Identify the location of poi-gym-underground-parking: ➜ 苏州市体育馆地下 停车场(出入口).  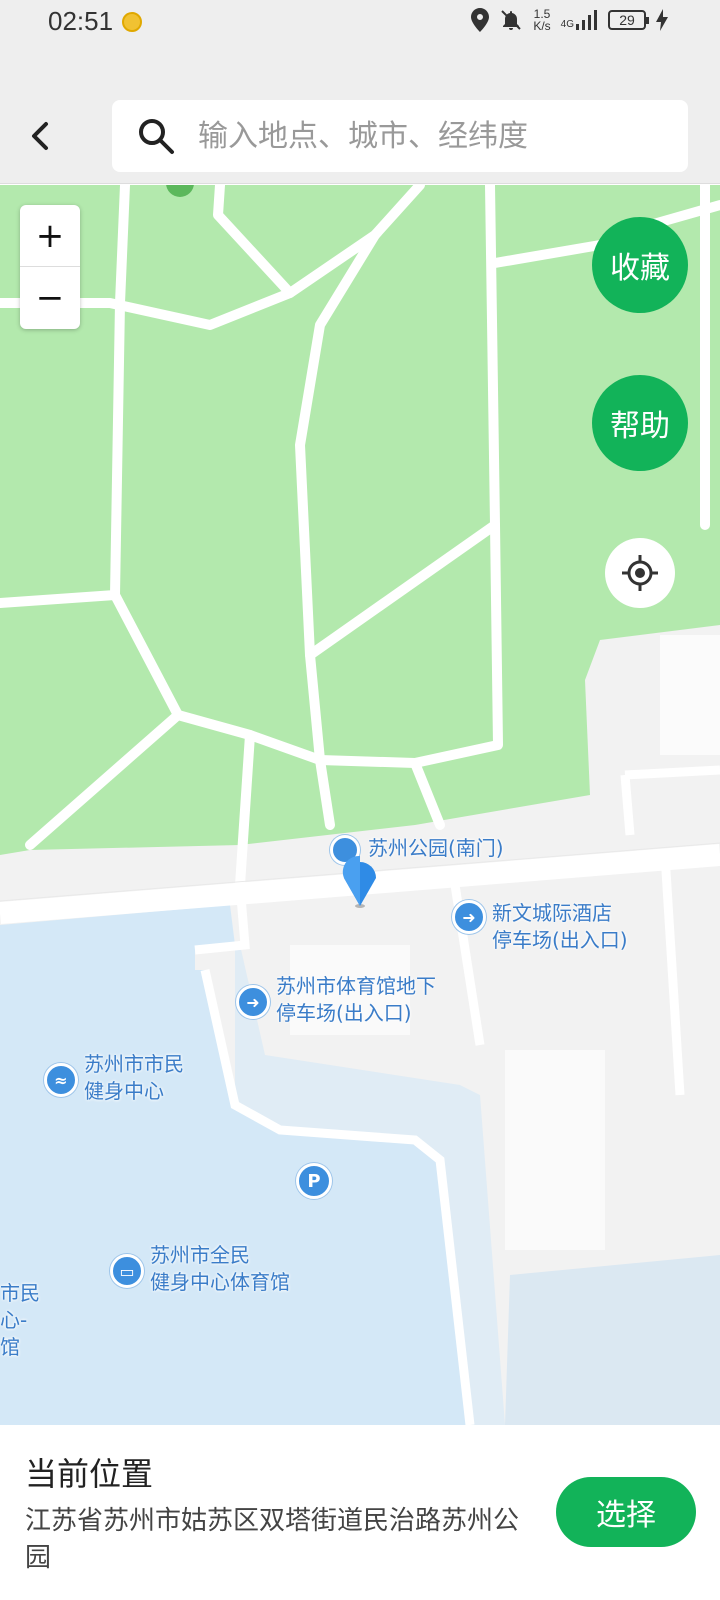
(336, 1000).